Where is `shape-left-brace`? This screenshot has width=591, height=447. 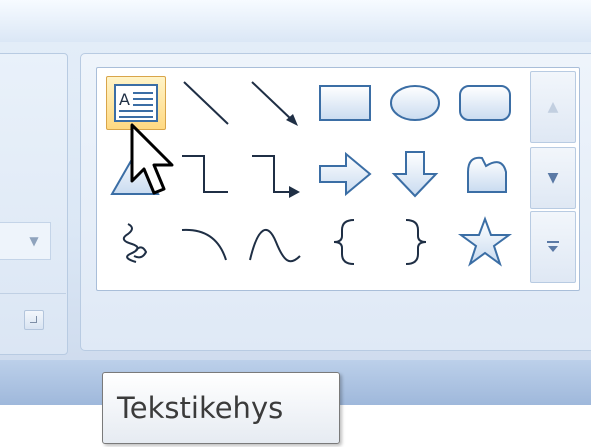
shape-left-brace is located at coordinates (345, 242).